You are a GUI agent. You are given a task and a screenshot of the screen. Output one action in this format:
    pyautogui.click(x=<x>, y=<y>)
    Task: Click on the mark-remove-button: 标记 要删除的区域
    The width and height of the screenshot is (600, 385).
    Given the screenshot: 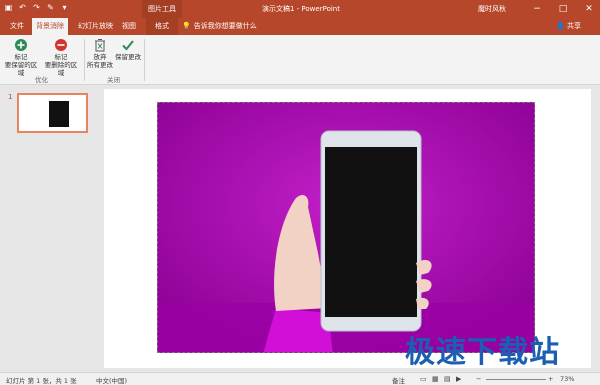 What is the action you would take?
    pyautogui.click(x=61, y=57)
    